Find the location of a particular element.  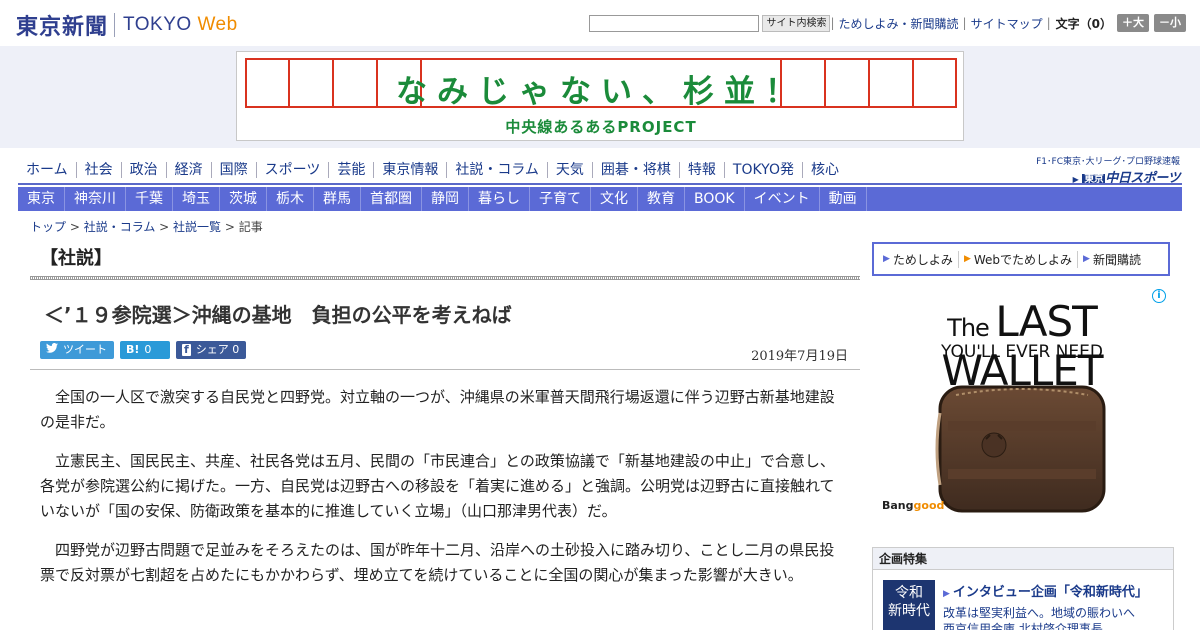

subnav-event: イベント is located at coordinates (782, 199).